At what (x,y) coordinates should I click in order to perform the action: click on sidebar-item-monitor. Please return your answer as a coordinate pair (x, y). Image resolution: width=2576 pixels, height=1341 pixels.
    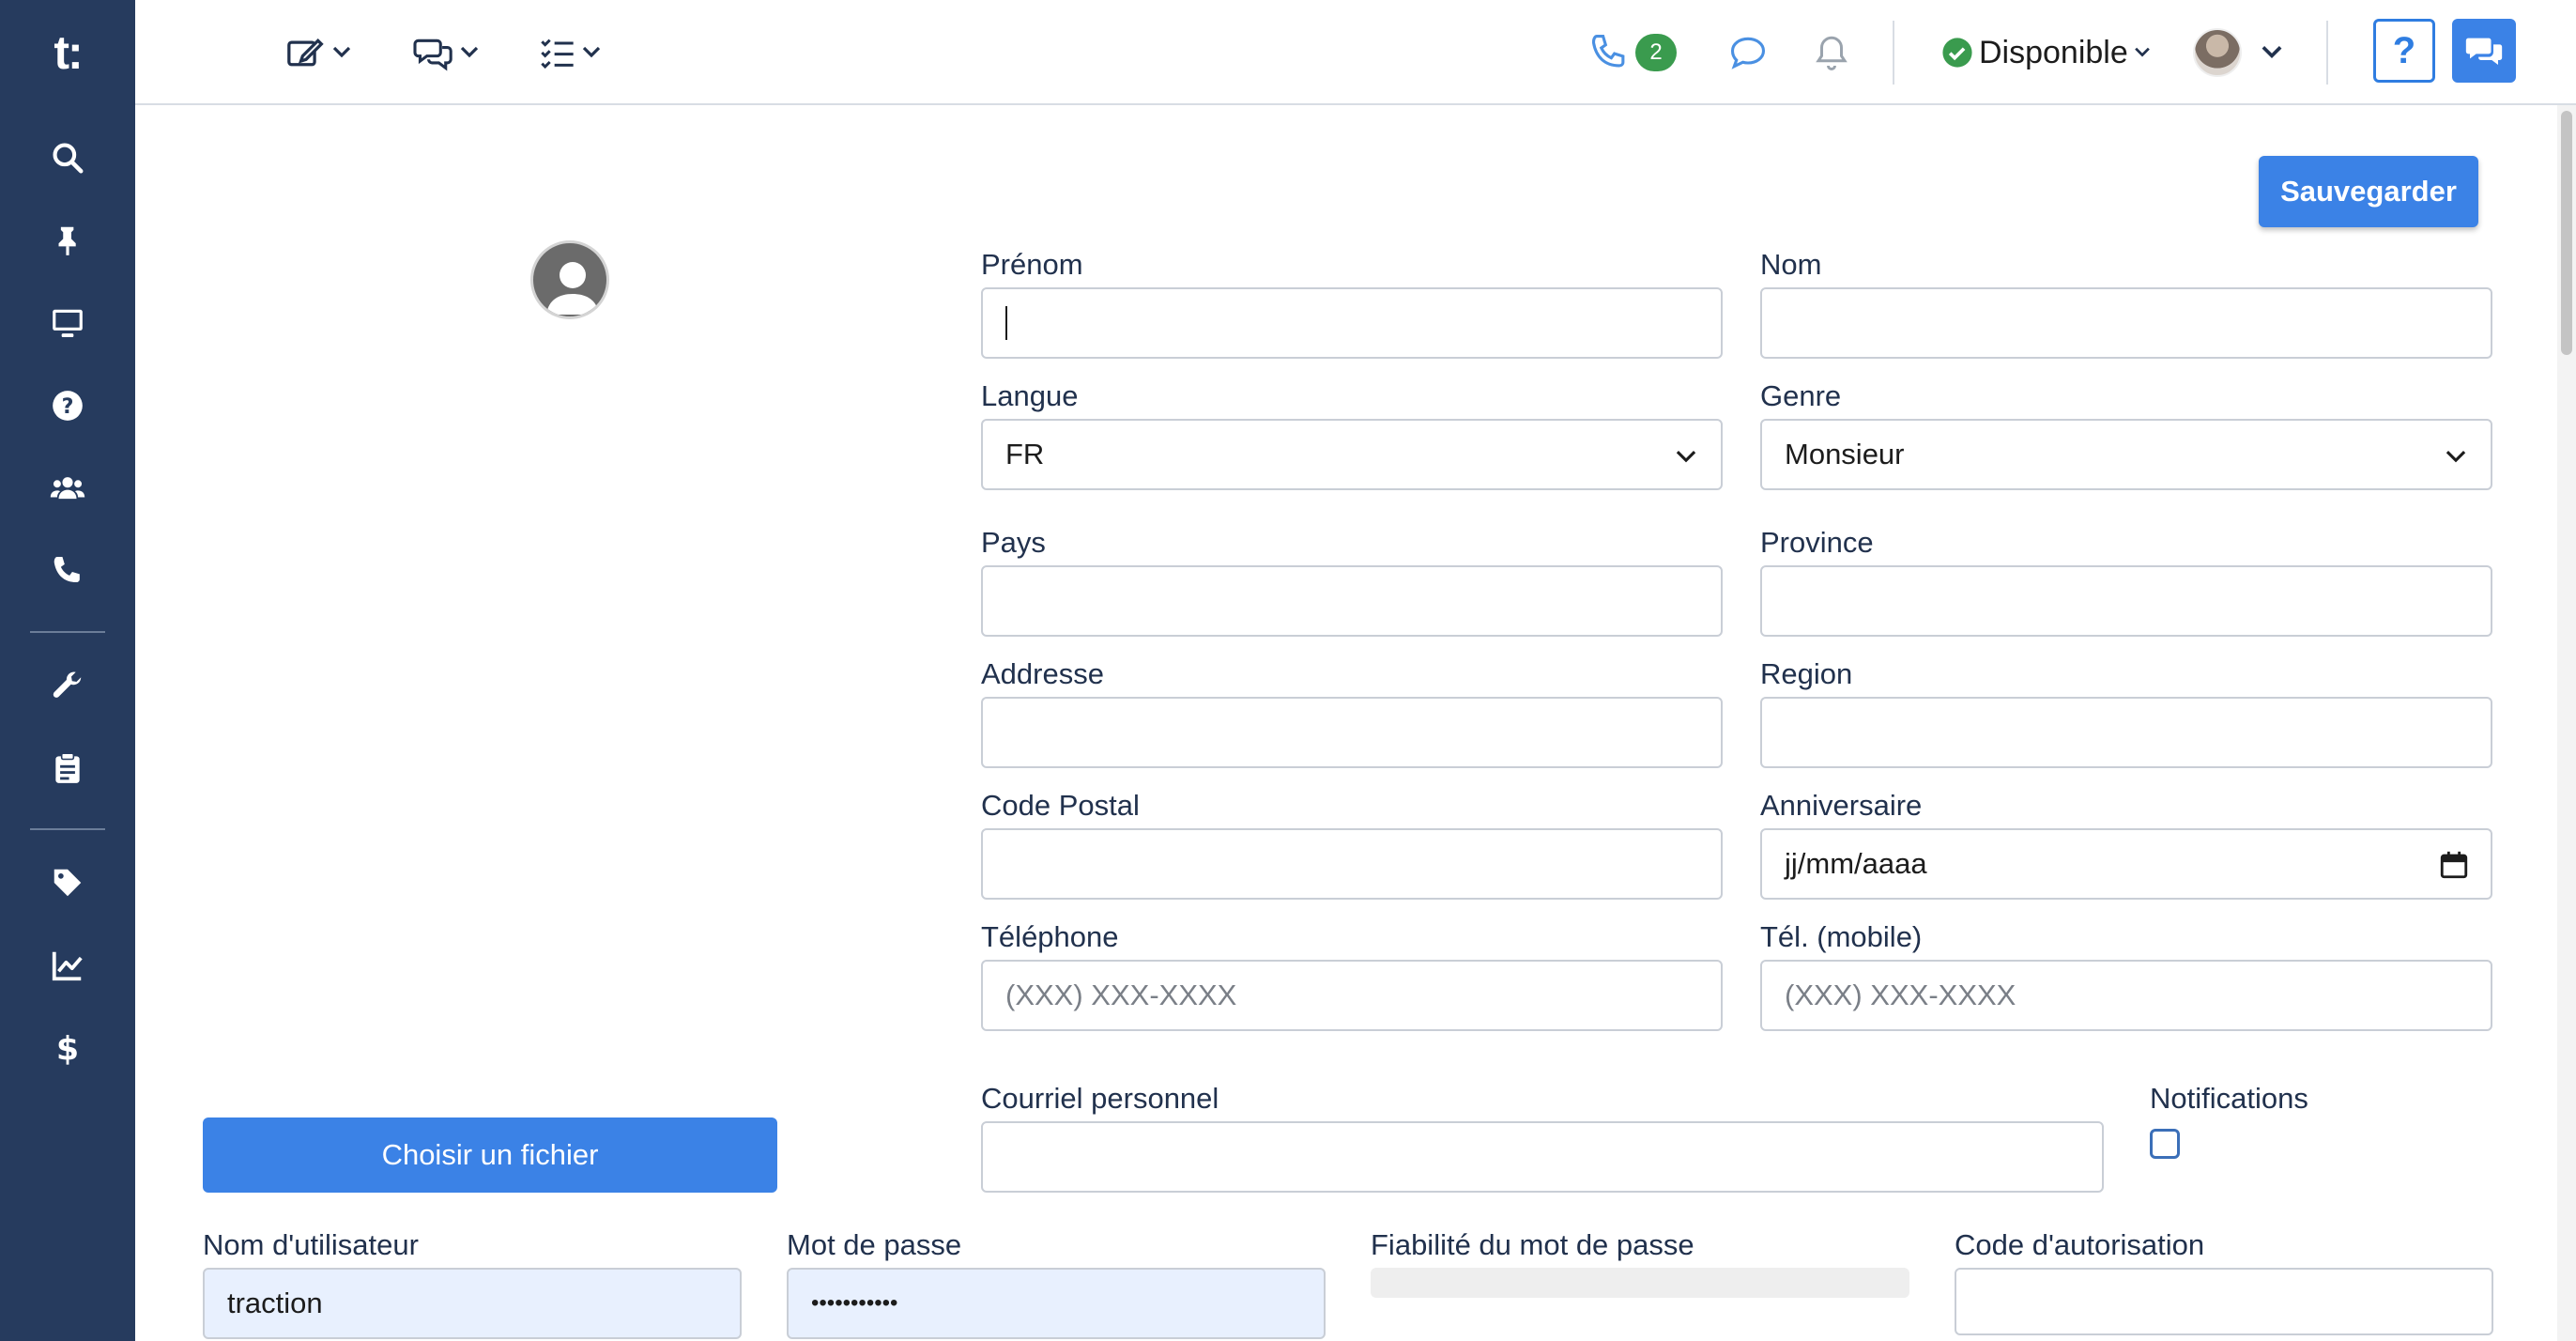
    Looking at the image, I should click on (68, 323).